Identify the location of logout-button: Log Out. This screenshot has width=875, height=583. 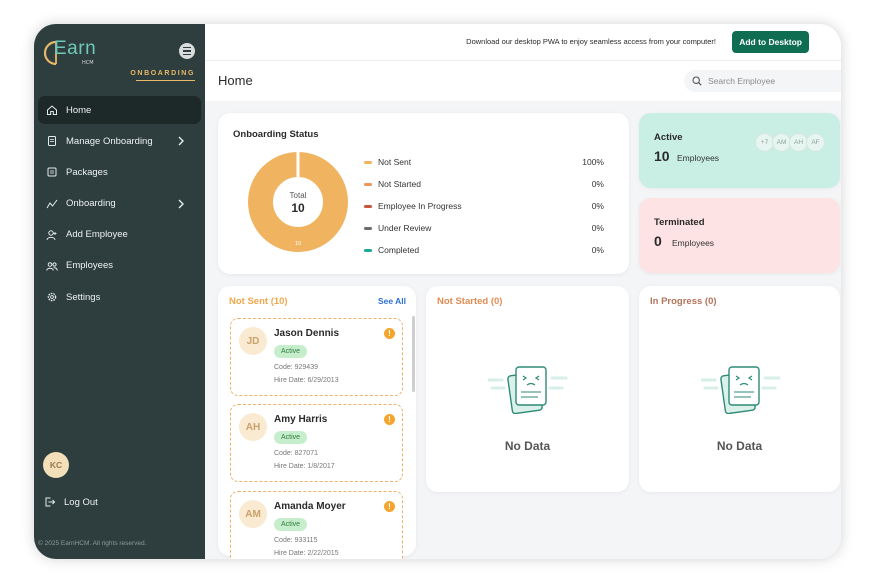
(71, 502).